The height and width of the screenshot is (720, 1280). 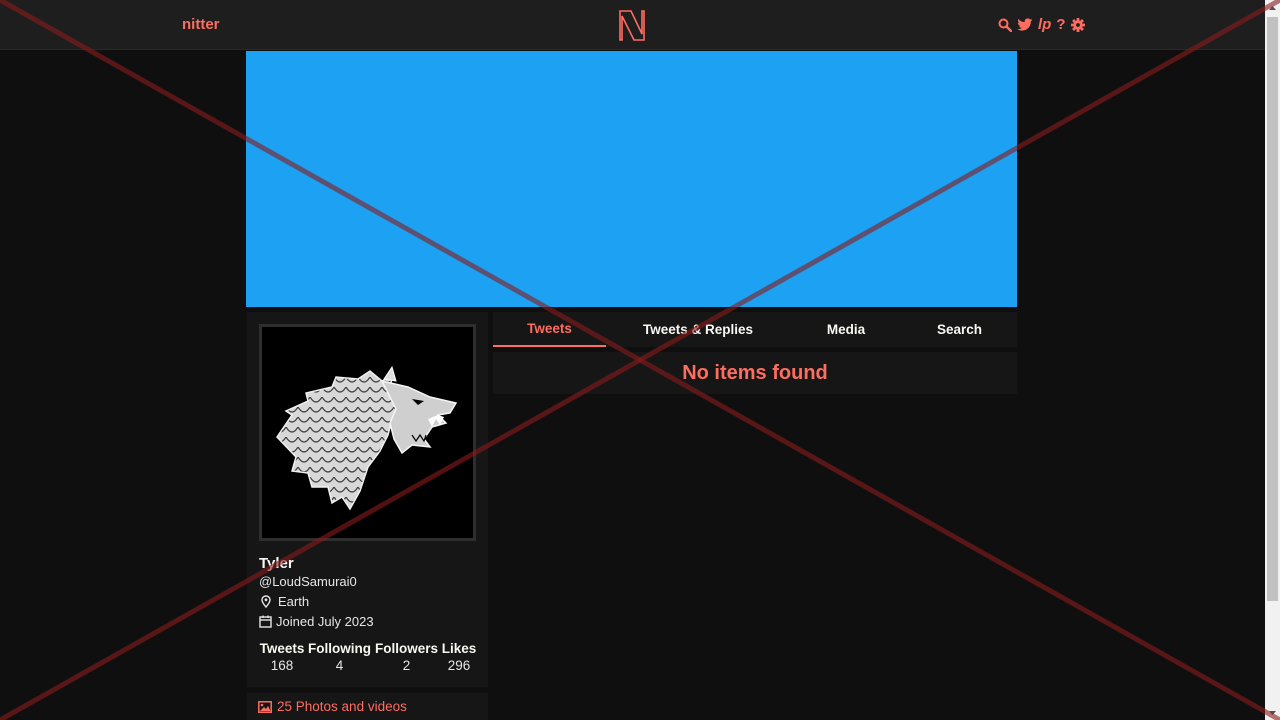 I want to click on tab-tweets-and-replies: Tweets & Replies, so click(x=698, y=329).